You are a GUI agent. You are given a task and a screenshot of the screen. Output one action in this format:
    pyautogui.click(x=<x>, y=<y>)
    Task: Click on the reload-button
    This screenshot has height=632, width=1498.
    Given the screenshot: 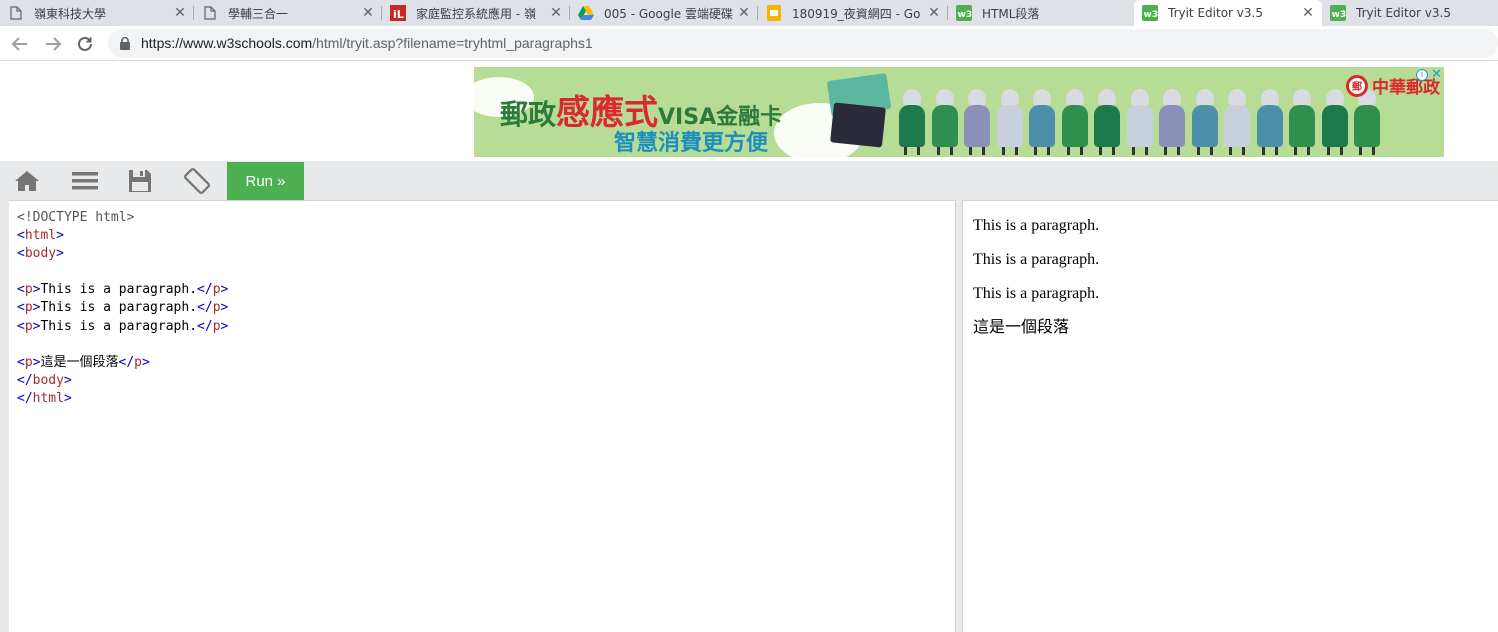 What is the action you would take?
    pyautogui.click(x=85, y=44)
    